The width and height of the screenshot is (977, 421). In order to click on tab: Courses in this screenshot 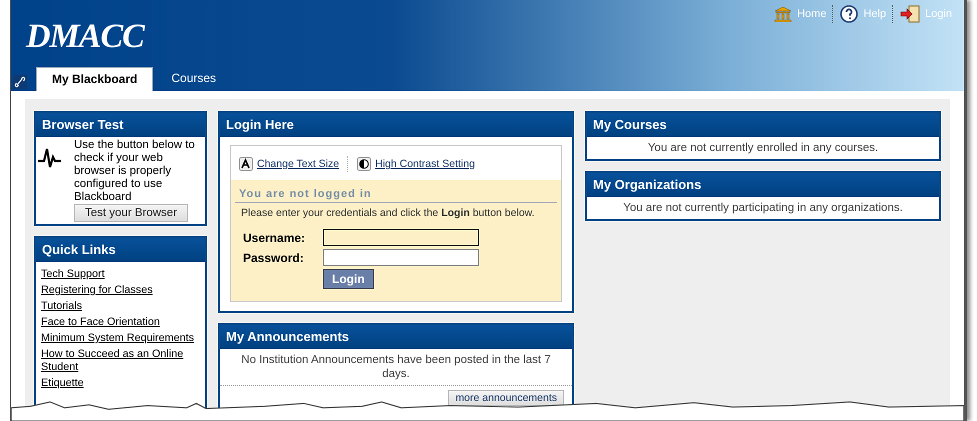, I will do `click(193, 79)`.